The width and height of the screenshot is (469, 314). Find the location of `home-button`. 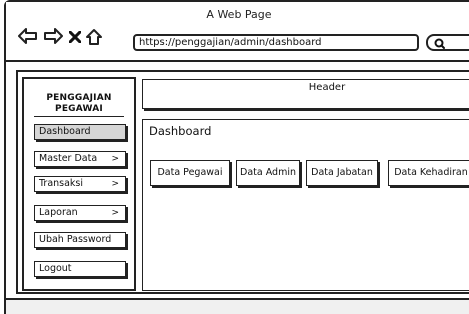

home-button is located at coordinates (94, 37).